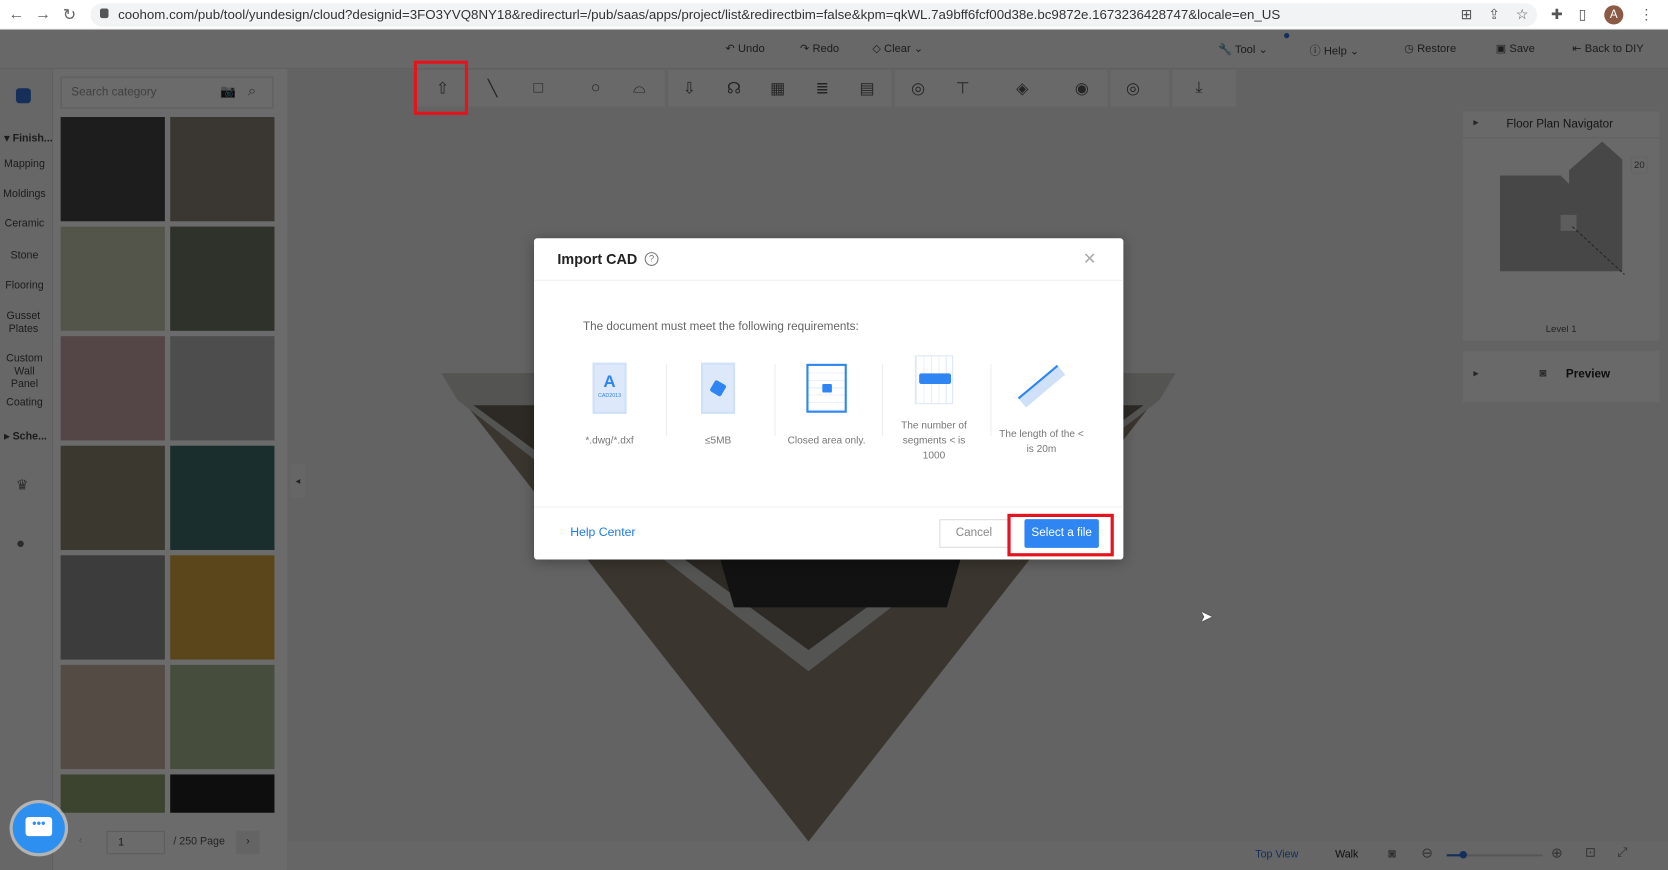 The height and width of the screenshot is (870, 1668). I want to click on category-custom-wall-panel: Custom Wall Panel, so click(24, 372).